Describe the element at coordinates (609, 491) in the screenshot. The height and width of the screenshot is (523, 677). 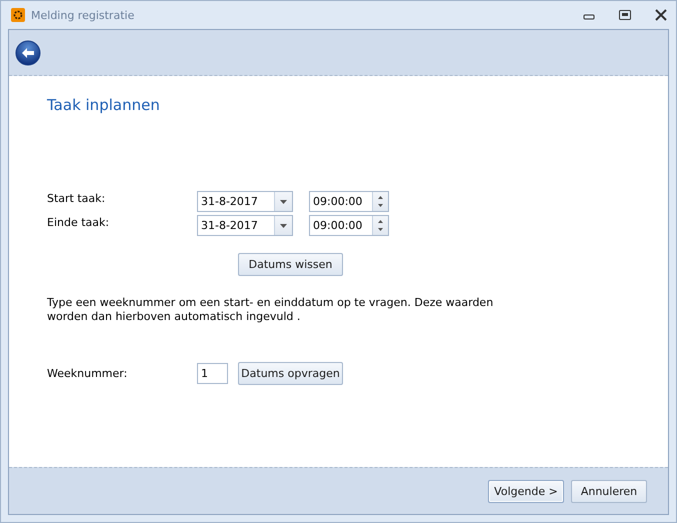
I see `footer-button: Annuleren` at that location.